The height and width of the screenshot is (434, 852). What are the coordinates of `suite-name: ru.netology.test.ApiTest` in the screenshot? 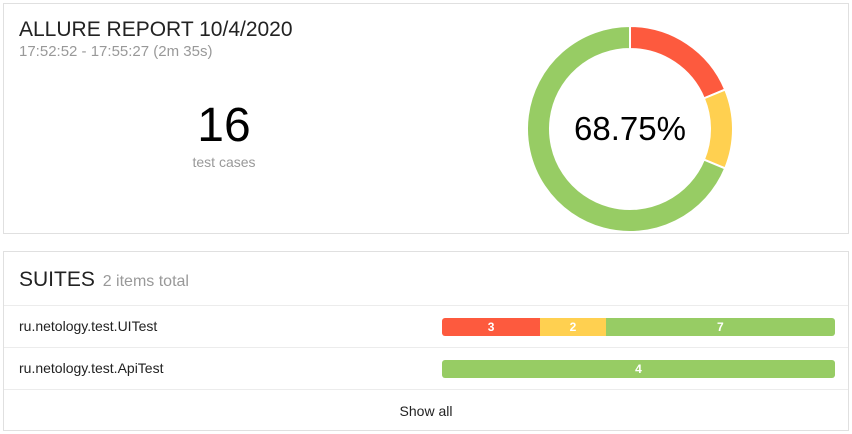 It's located at (91, 368).